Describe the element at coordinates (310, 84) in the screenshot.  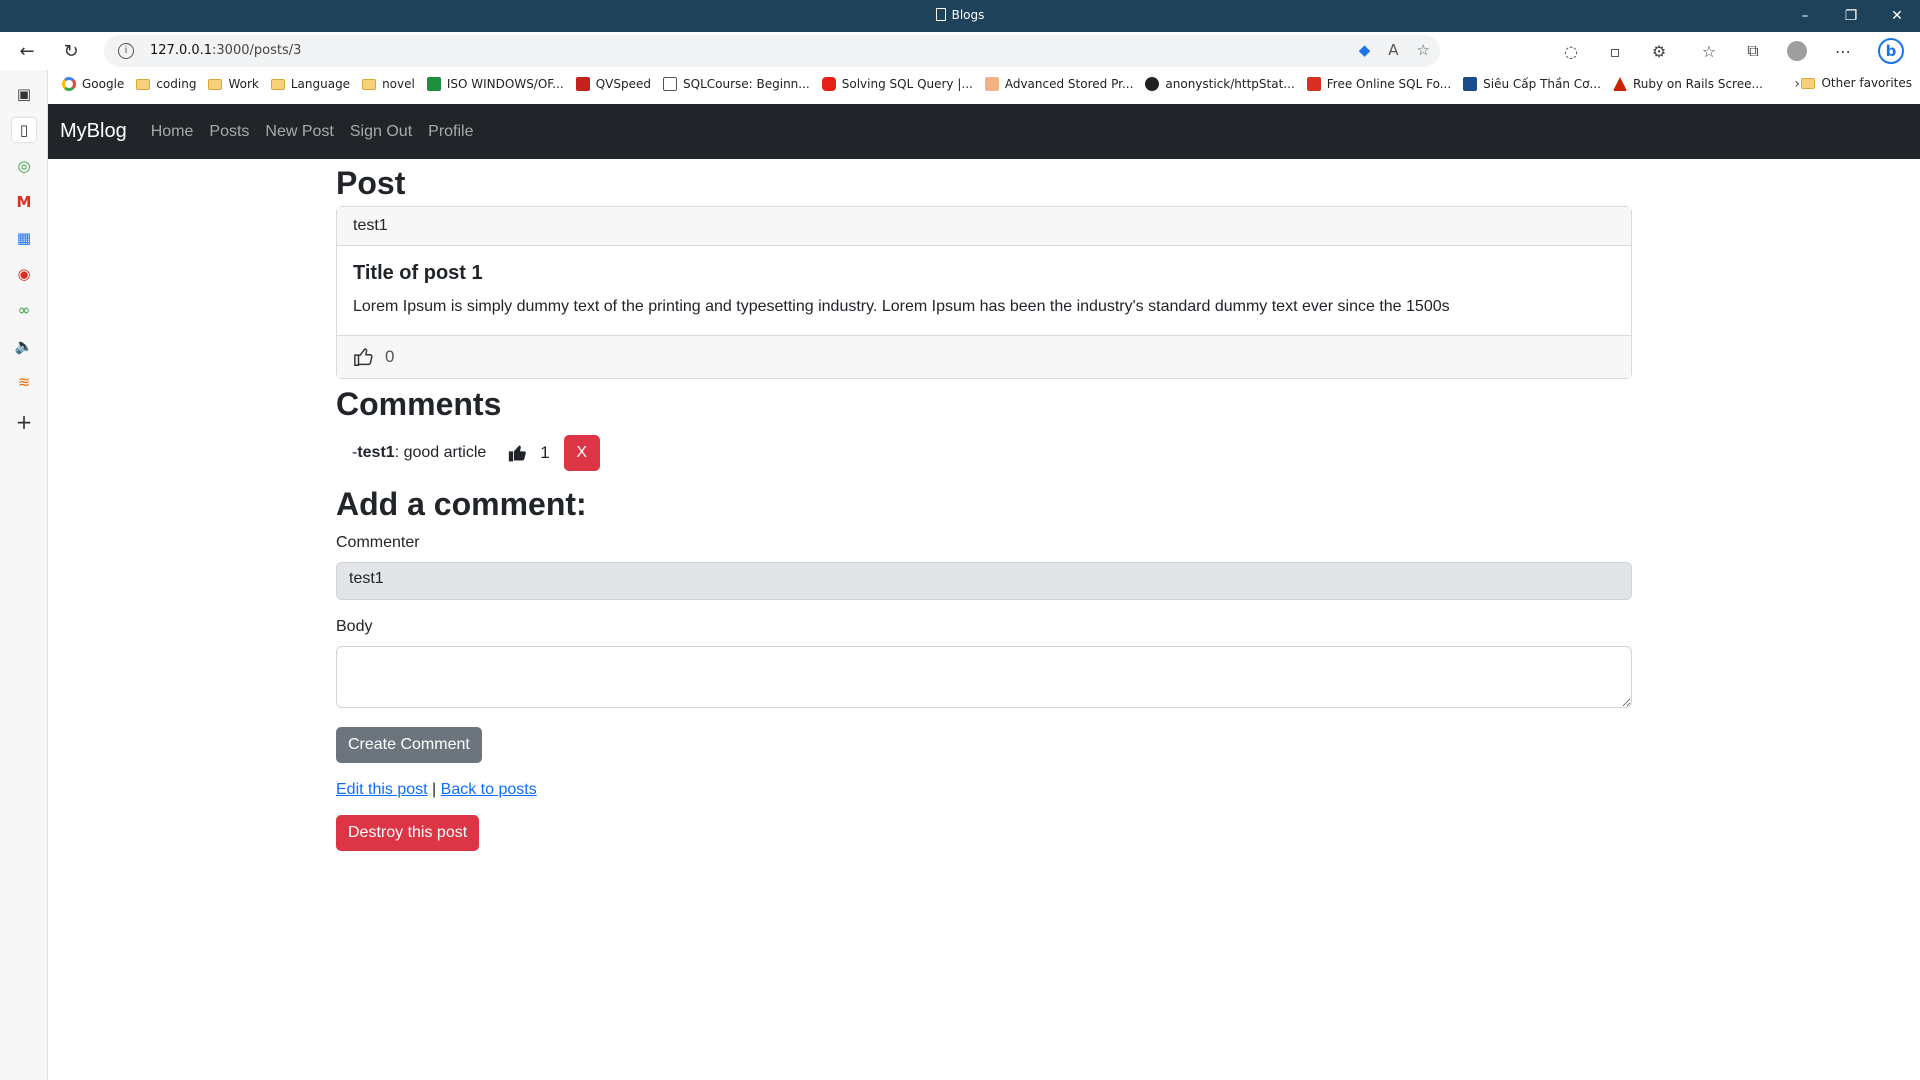
I see `bookmark-item: Language` at that location.